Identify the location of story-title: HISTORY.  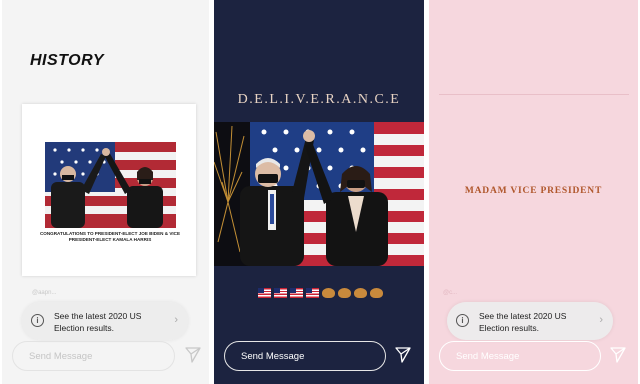
(67, 60).